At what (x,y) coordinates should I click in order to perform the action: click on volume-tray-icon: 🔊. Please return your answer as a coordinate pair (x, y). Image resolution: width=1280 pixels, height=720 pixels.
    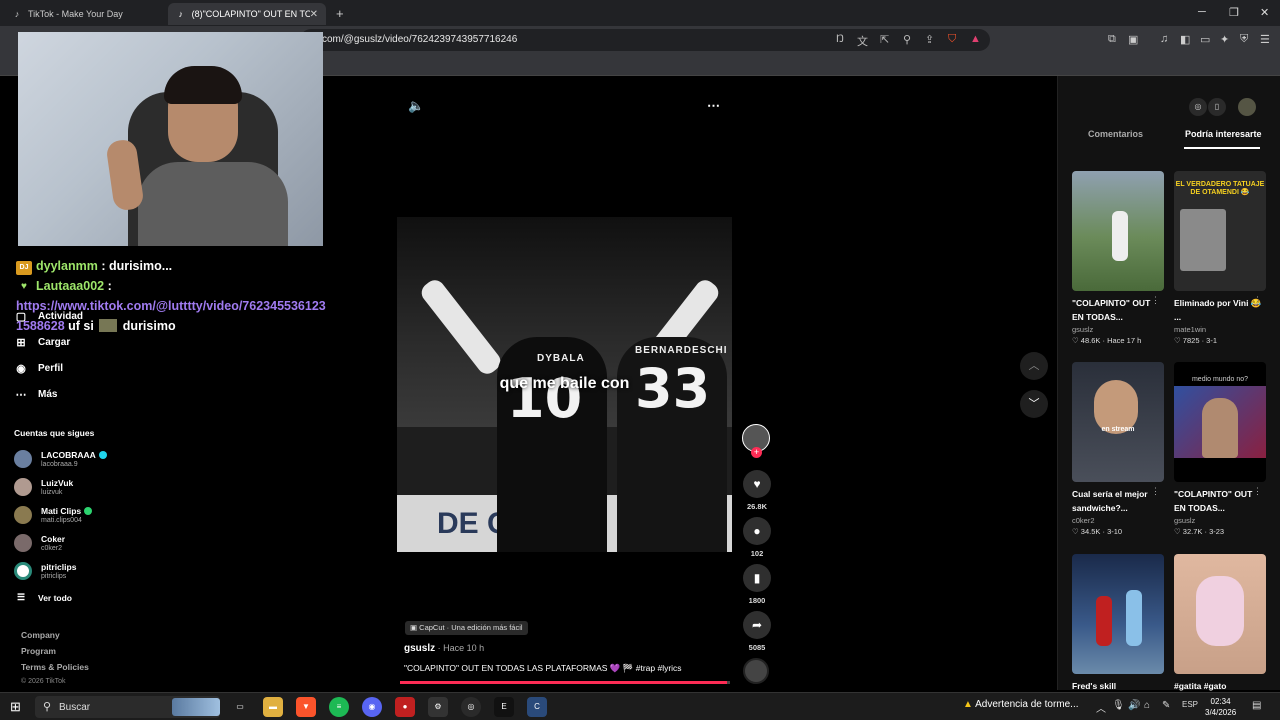
    Looking at the image, I should click on (1134, 705).